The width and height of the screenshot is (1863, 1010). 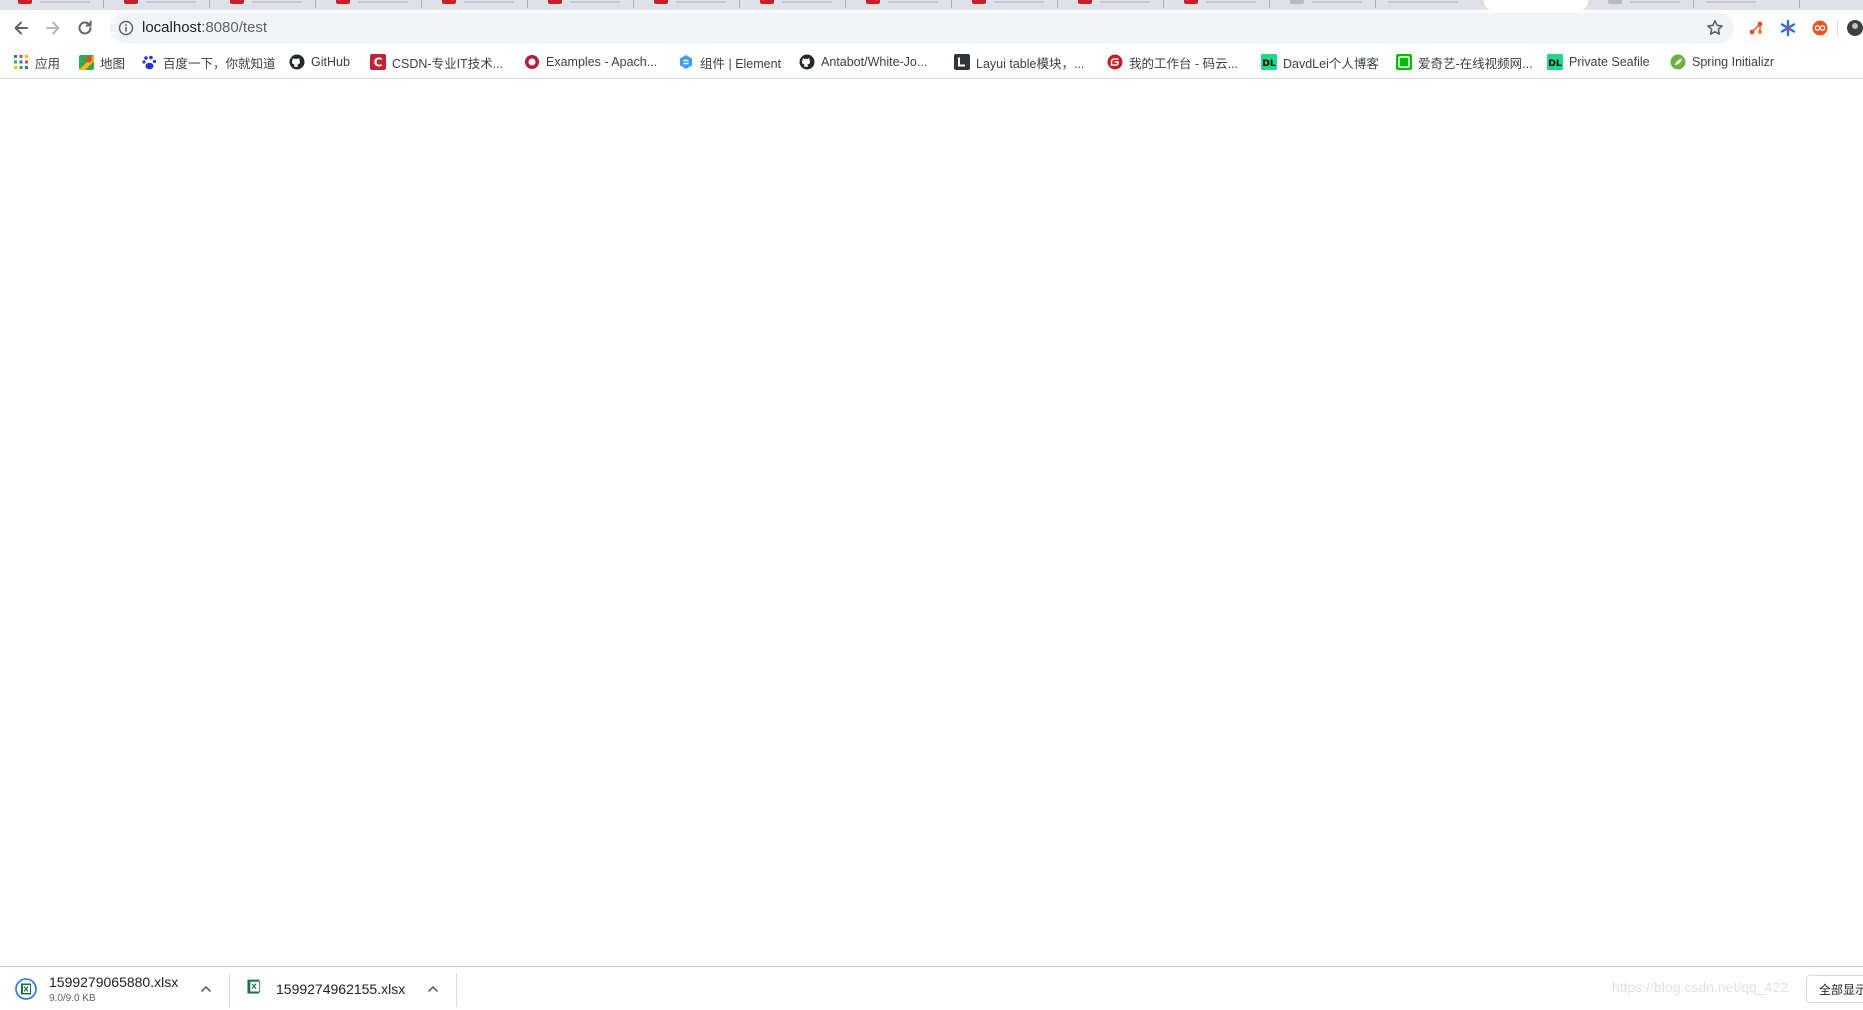 I want to click on bookmark-apps: 应用, so click(x=36, y=62).